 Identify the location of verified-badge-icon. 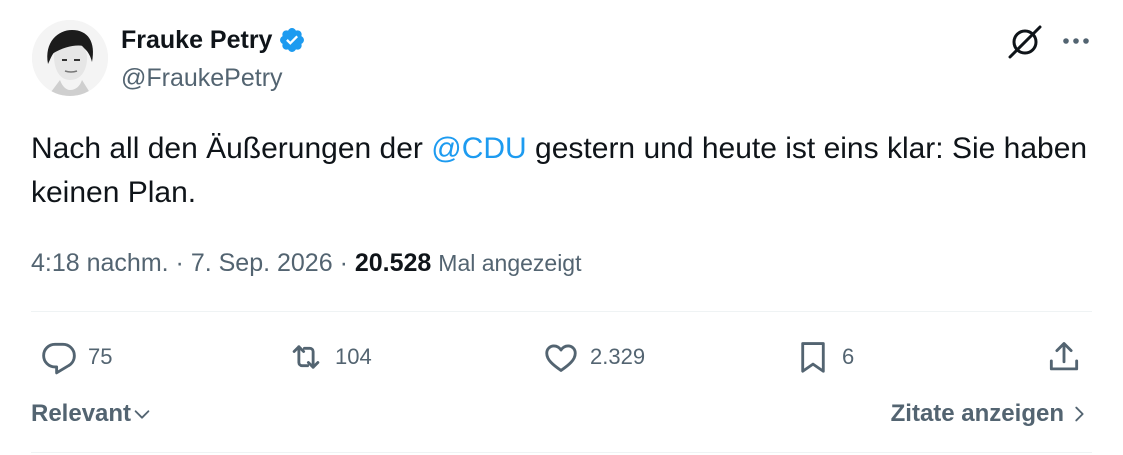
(292, 40).